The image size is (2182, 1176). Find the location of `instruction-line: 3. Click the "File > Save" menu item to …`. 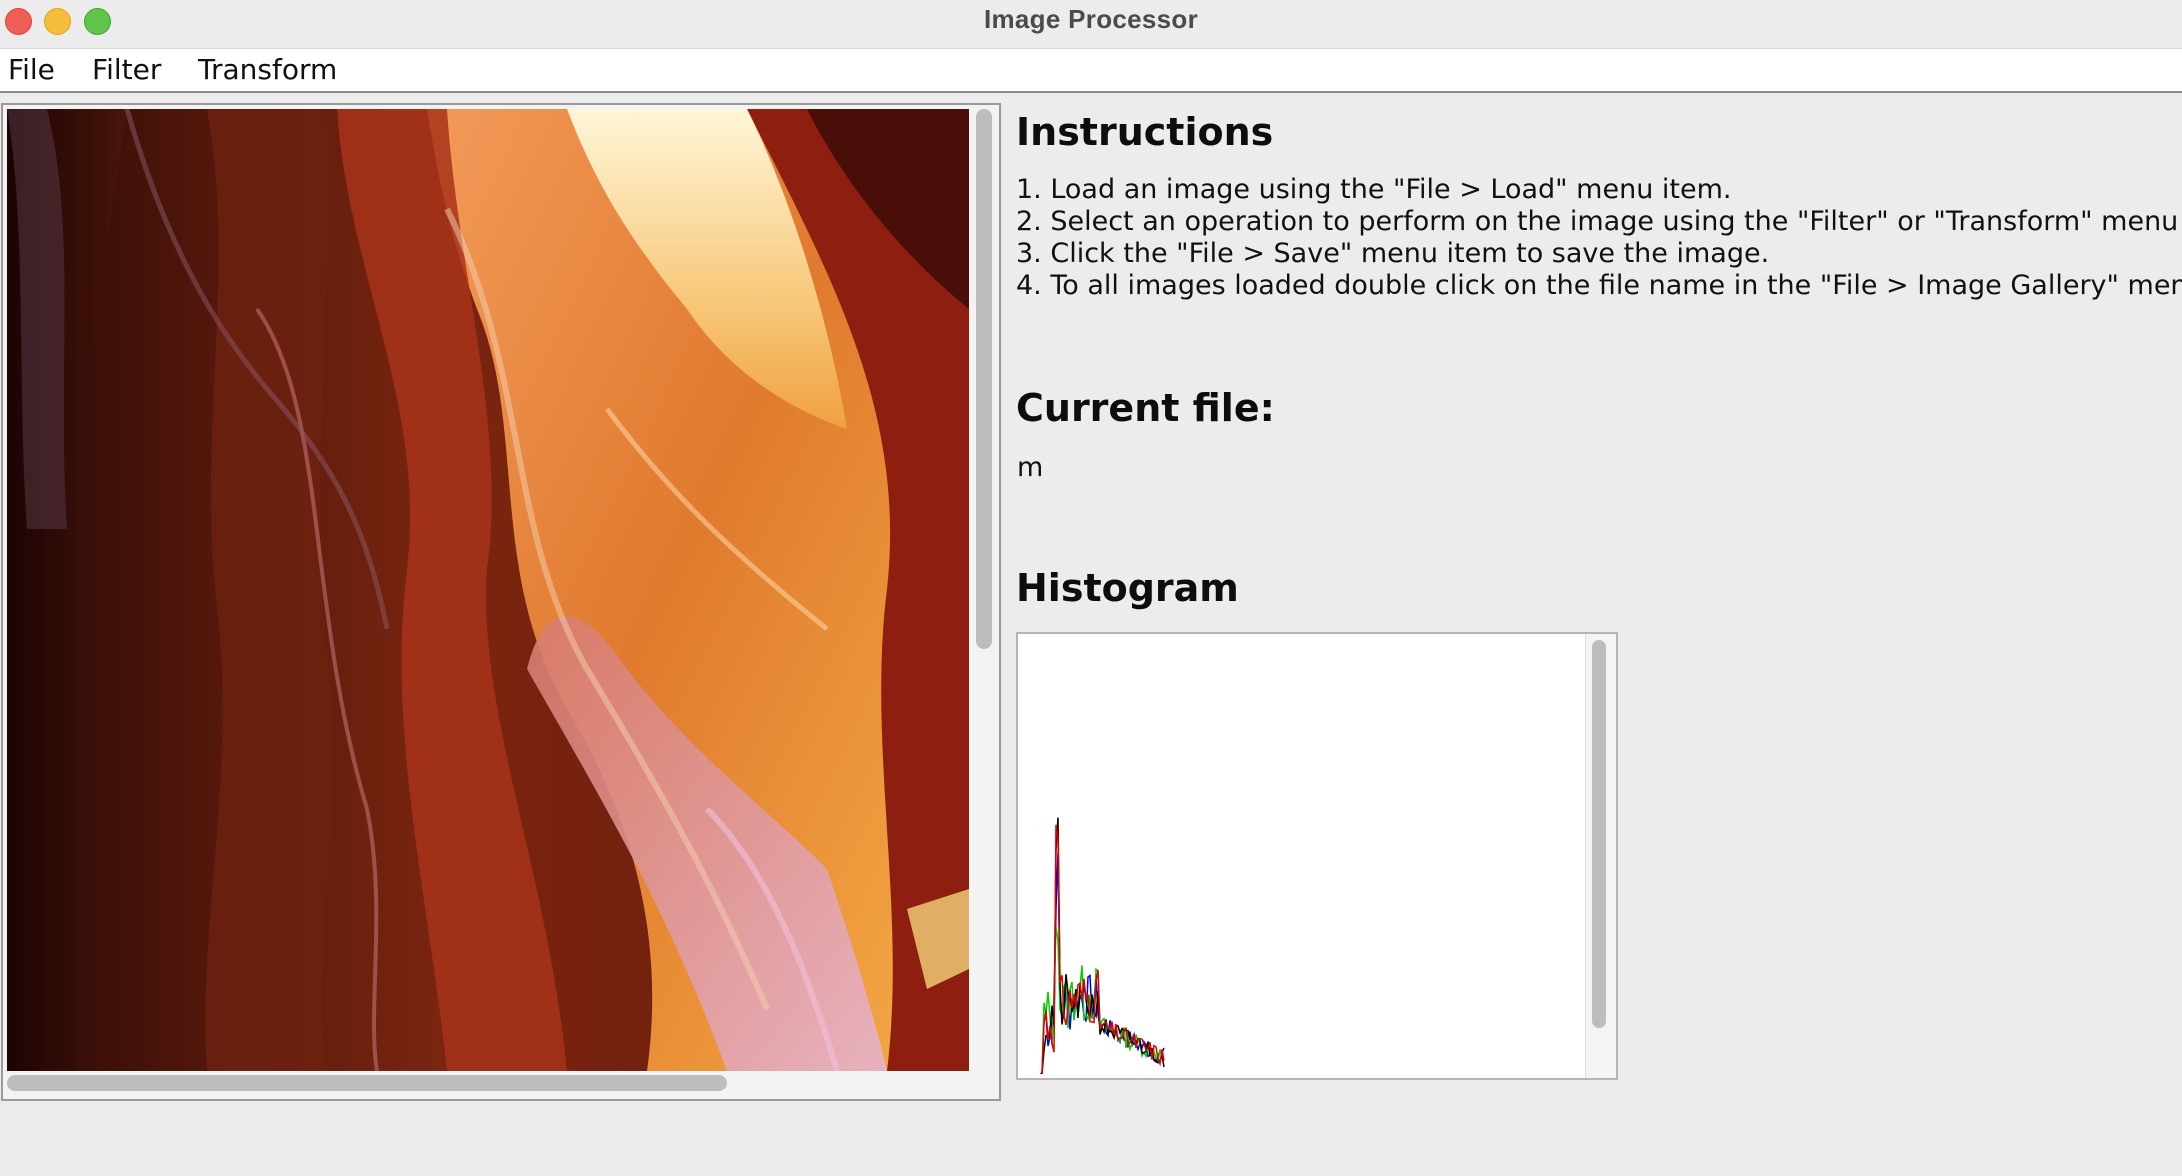

instruction-line: 3. Click the "File > Save" menu item to … is located at coordinates (1393, 253).